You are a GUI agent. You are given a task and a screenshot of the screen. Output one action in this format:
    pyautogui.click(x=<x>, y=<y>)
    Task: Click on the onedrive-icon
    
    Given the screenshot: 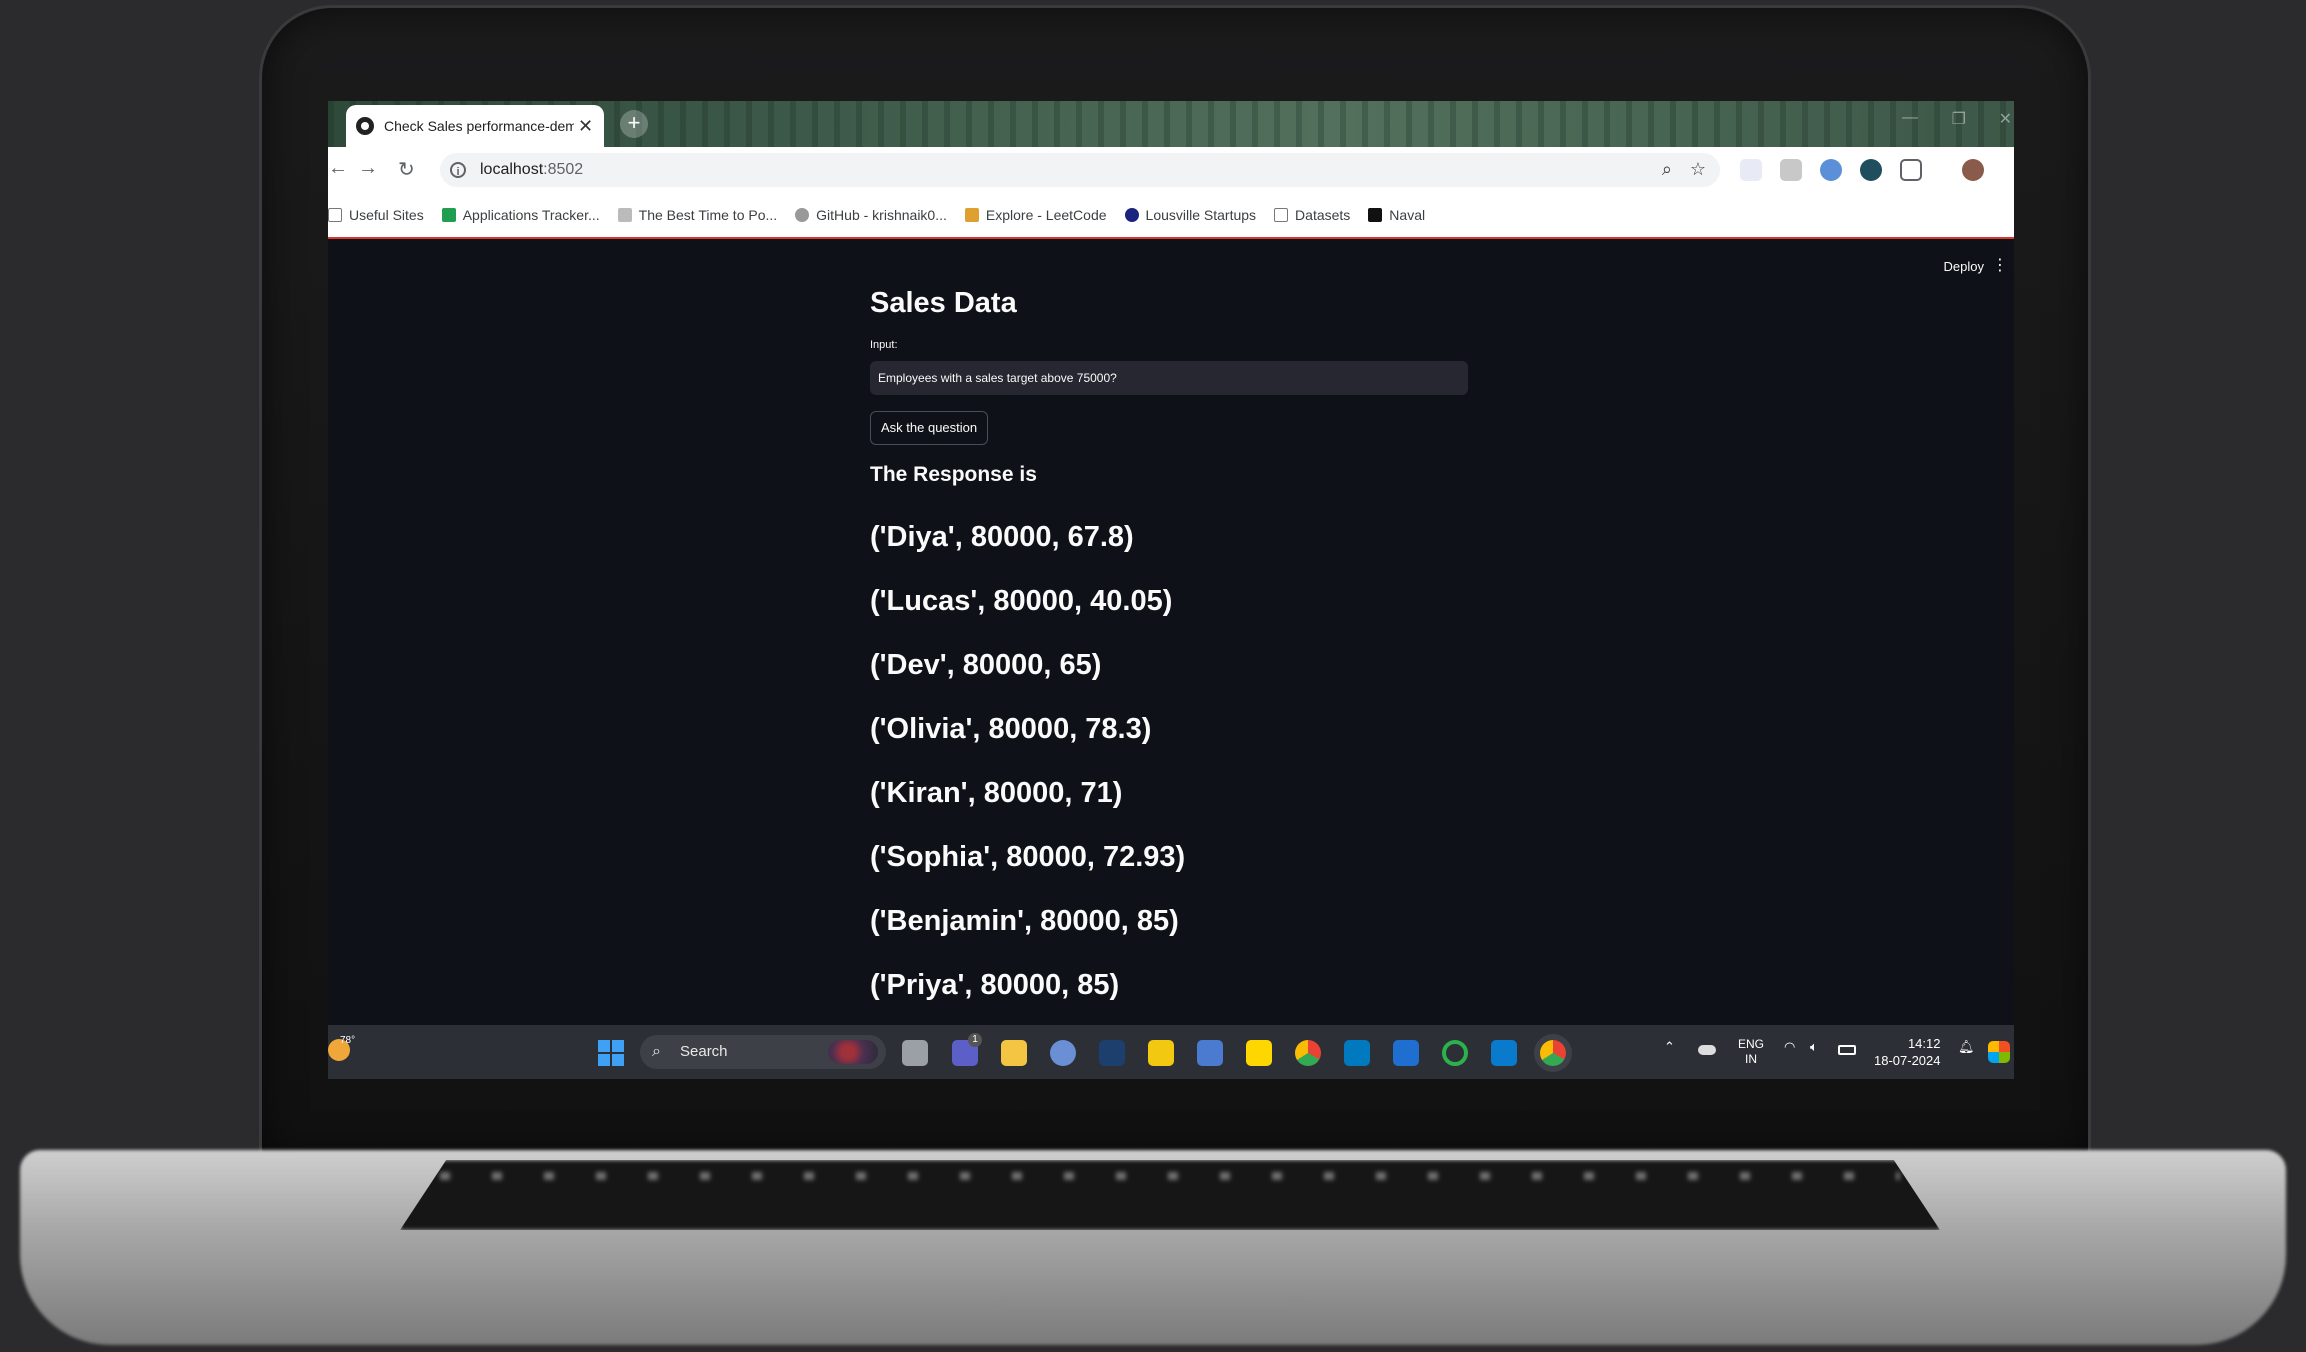 What is the action you would take?
    pyautogui.click(x=1707, y=1050)
    